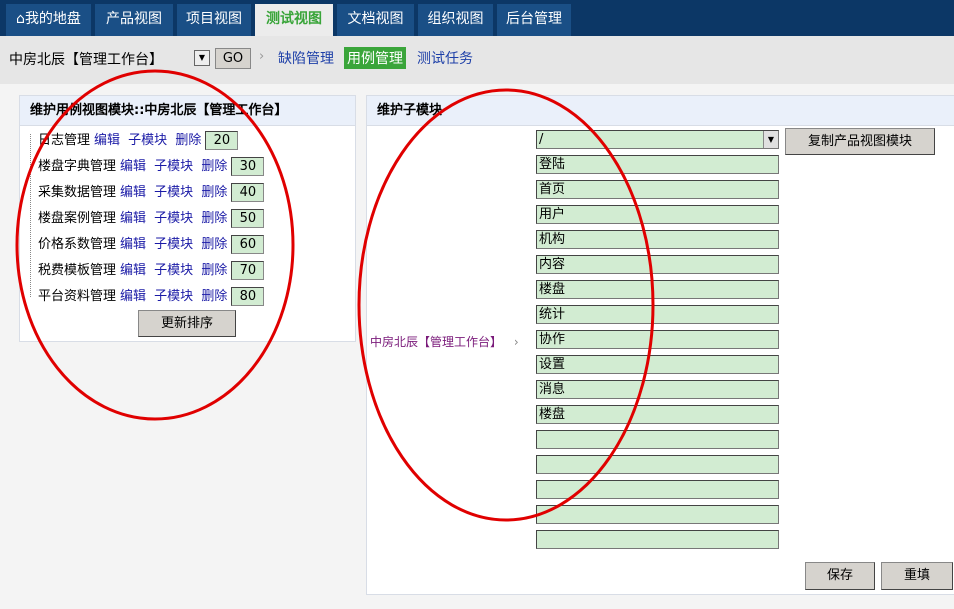 Image resolution: width=954 pixels, height=609 pixels. I want to click on reset-button: 重填, so click(917, 576).